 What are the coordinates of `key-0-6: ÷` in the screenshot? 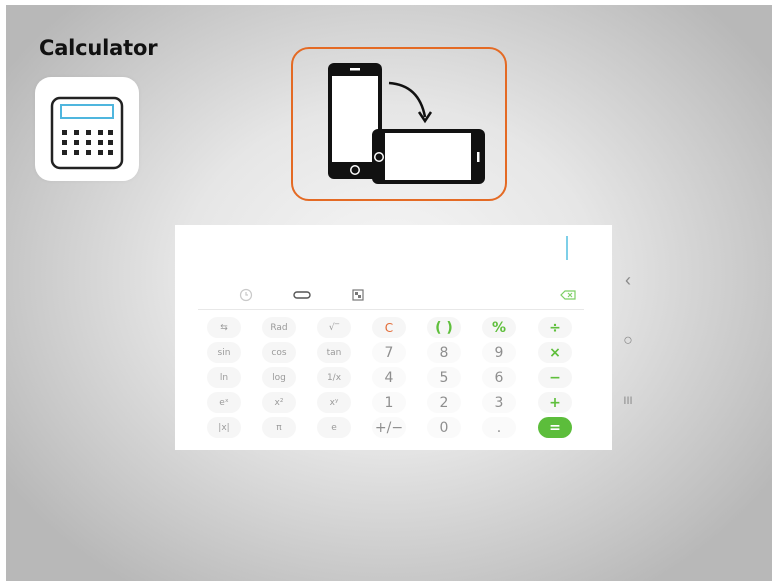 It's located at (555, 327).